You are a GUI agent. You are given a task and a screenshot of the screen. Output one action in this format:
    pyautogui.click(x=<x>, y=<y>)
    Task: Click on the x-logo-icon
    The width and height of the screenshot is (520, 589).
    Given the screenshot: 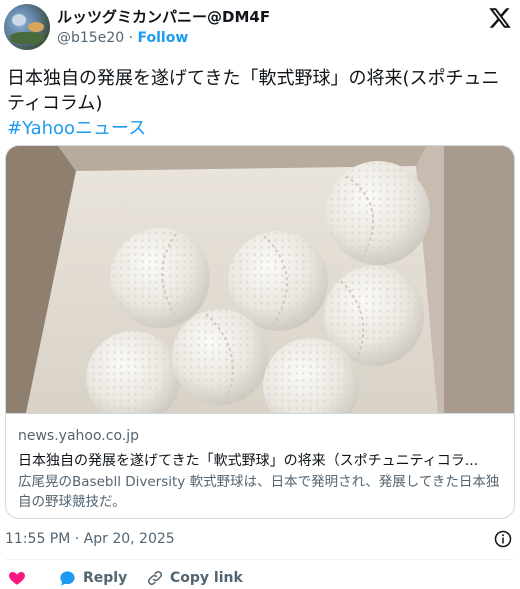 What is the action you would take?
    pyautogui.click(x=500, y=18)
    